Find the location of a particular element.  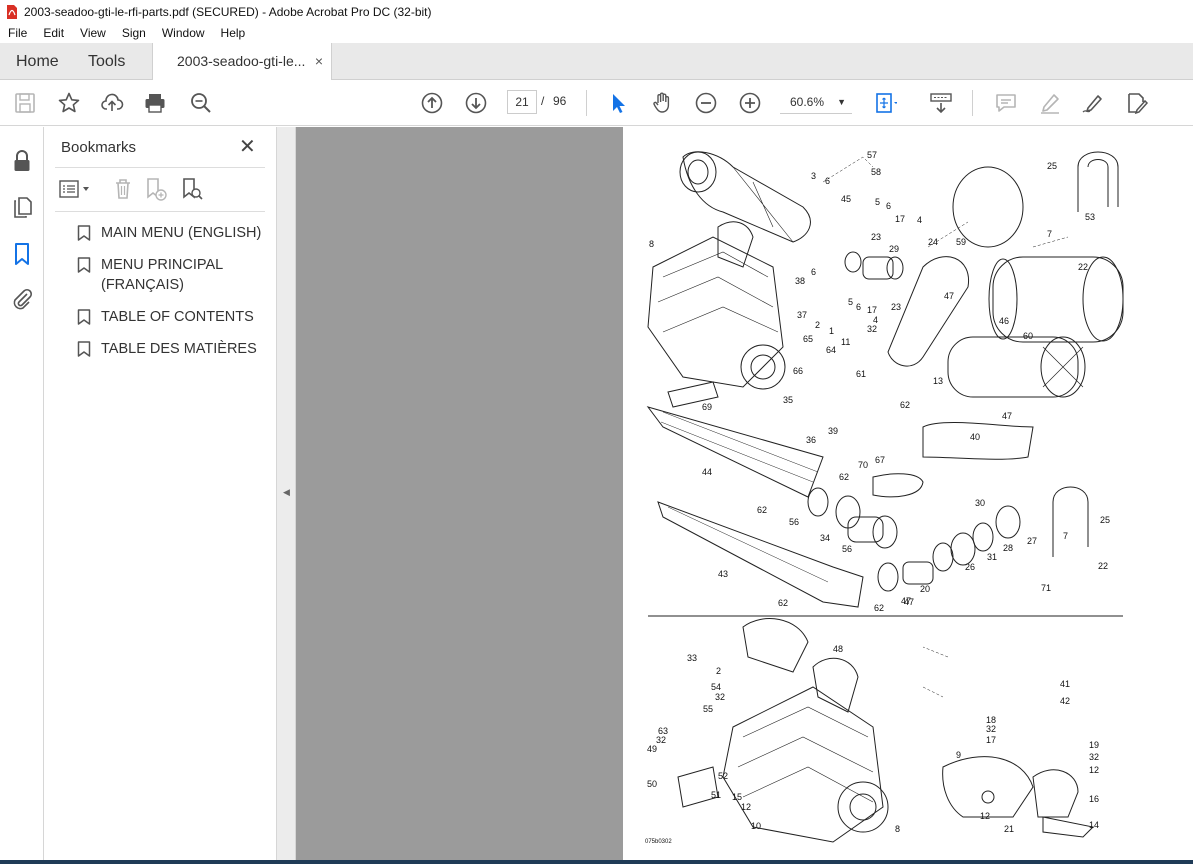

part-callout-number: 67 is located at coordinates (880, 460).